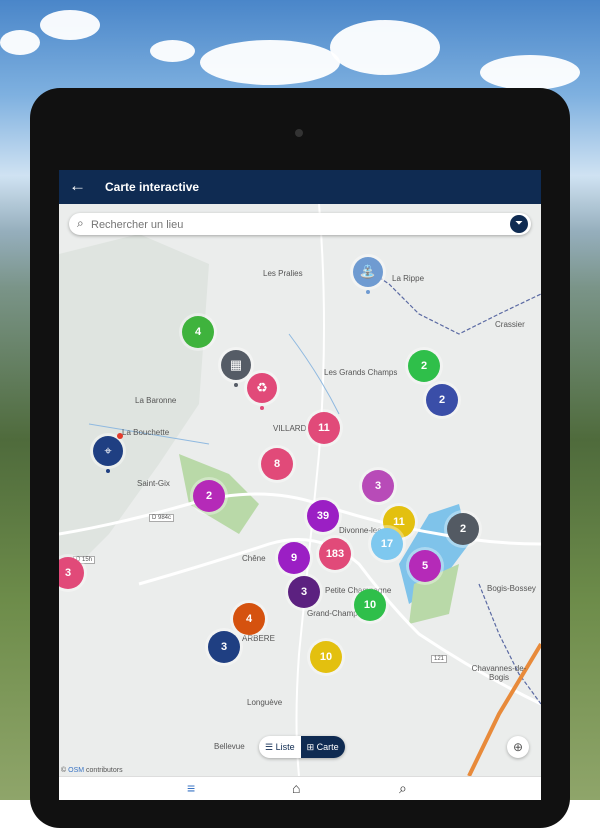 The height and width of the screenshot is (828, 600). What do you see at coordinates (162, 518) in the screenshot?
I see `road-label: D 984c` at bounding box center [162, 518].